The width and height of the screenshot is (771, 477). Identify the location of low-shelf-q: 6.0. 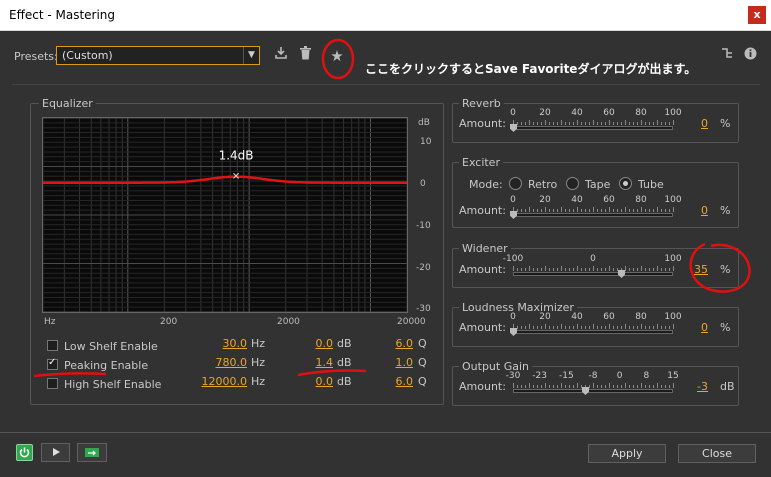
(398, 343).